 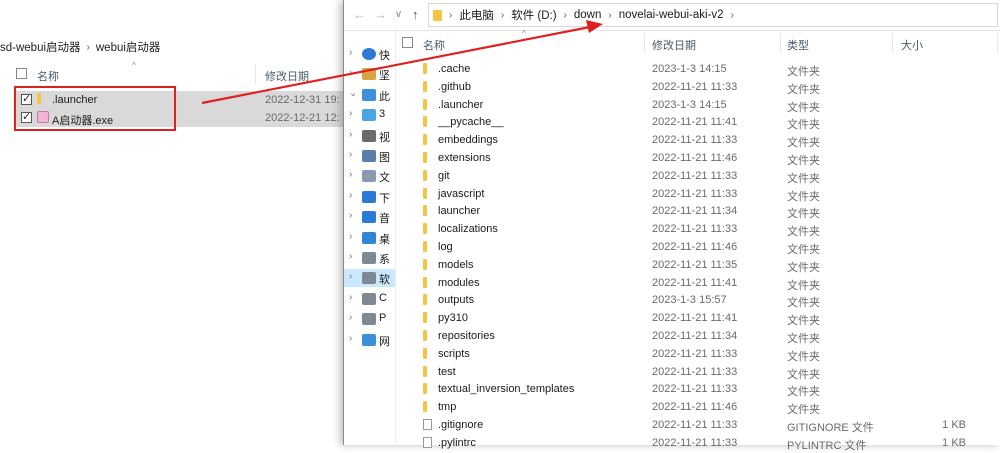 What do you see at coordinates (698, 283) in the screenshot?
I see `folder-row: modules 2022-11-21 11:41 文件夹` at bounding box center [698, 283].